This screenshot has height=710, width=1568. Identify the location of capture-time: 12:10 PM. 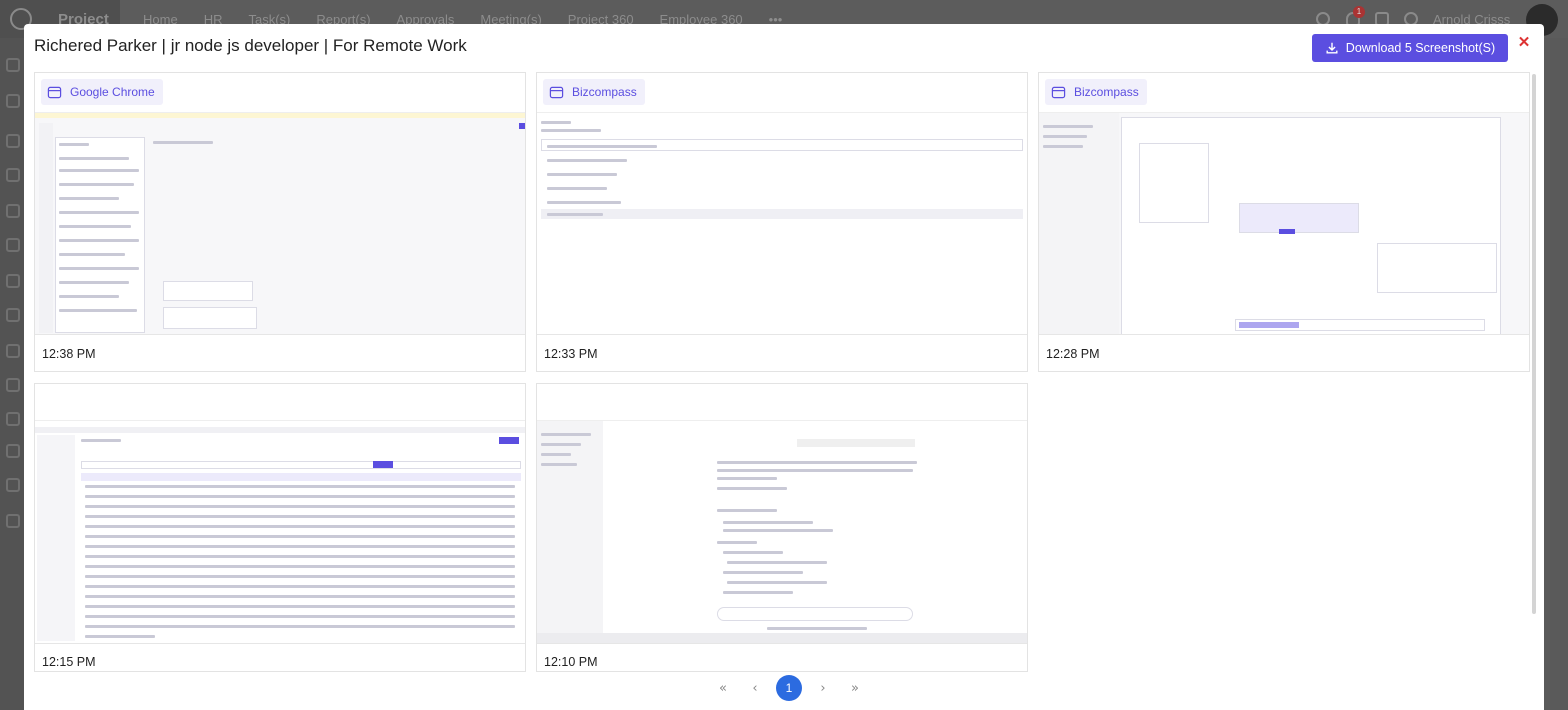
(571, 662).